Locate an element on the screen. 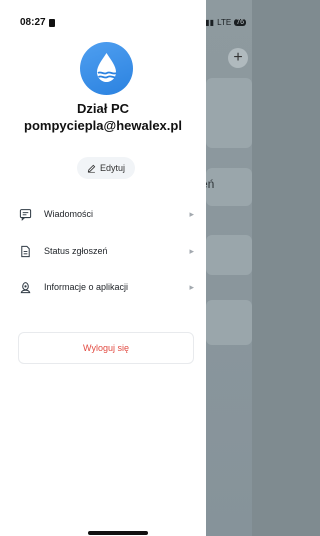  pencil-icon is located at coordinates (91, 168).